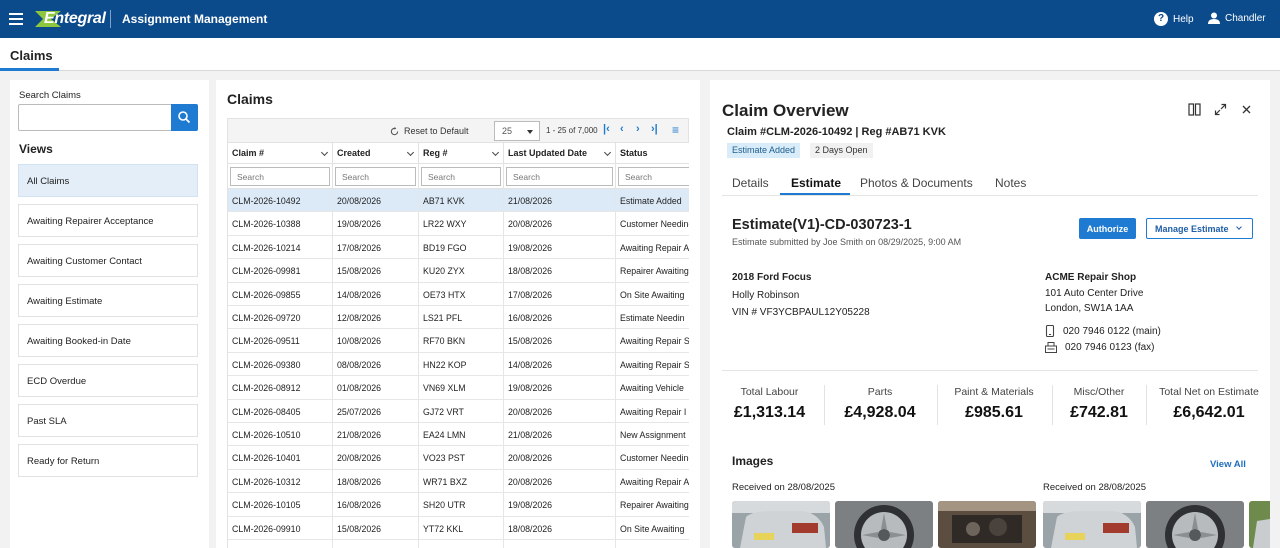 This screenshot has height=548, width=1280. What do you see at coordinates (108, 220) in the screenshot?
I see `view-awaiting-repairer-acceptance: Awaiting Repairer Acceptance` at bounding box center [108, 220].